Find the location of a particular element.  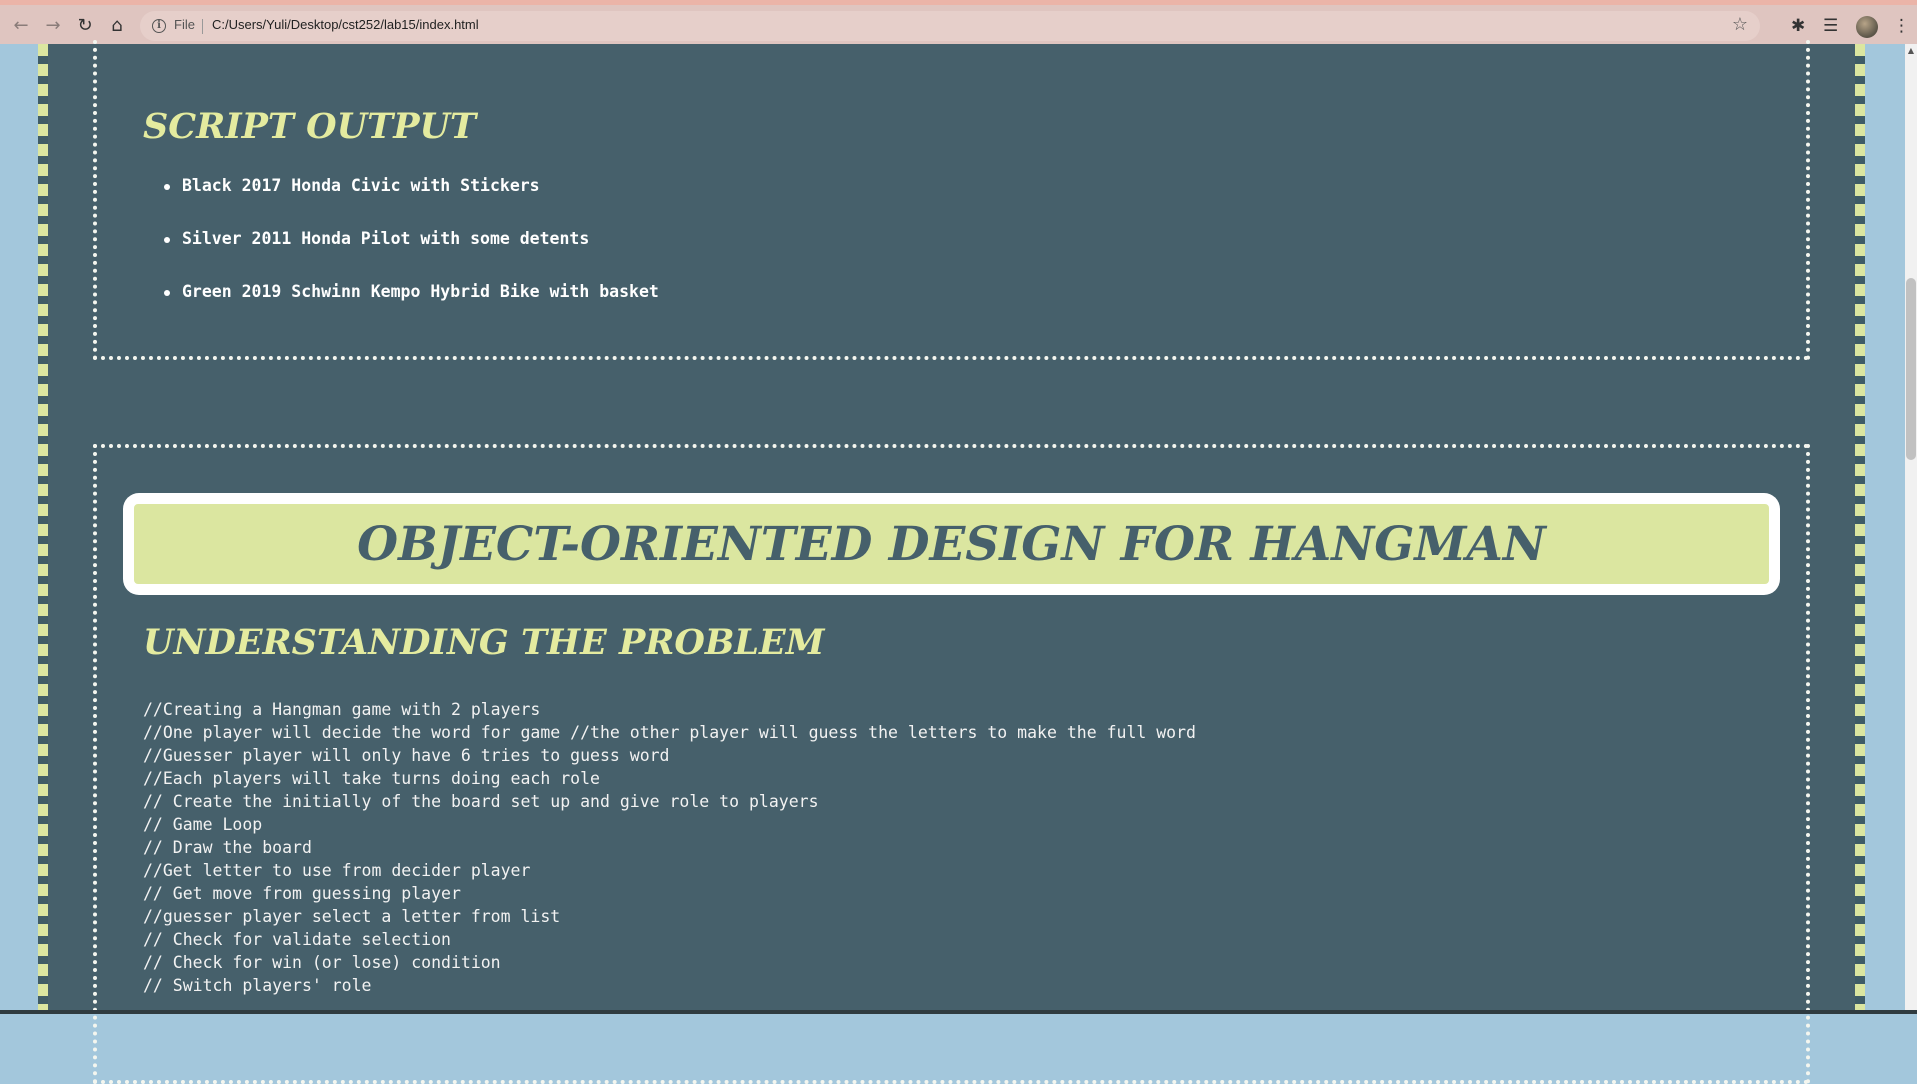

reading-list-icon: ☰ is located at coordinates (1830, 26).